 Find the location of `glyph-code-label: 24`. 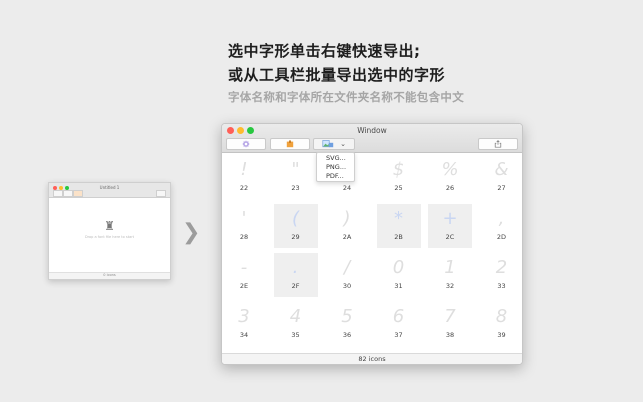

glyph-code-label: 24 is located at coordinates (347, 188).